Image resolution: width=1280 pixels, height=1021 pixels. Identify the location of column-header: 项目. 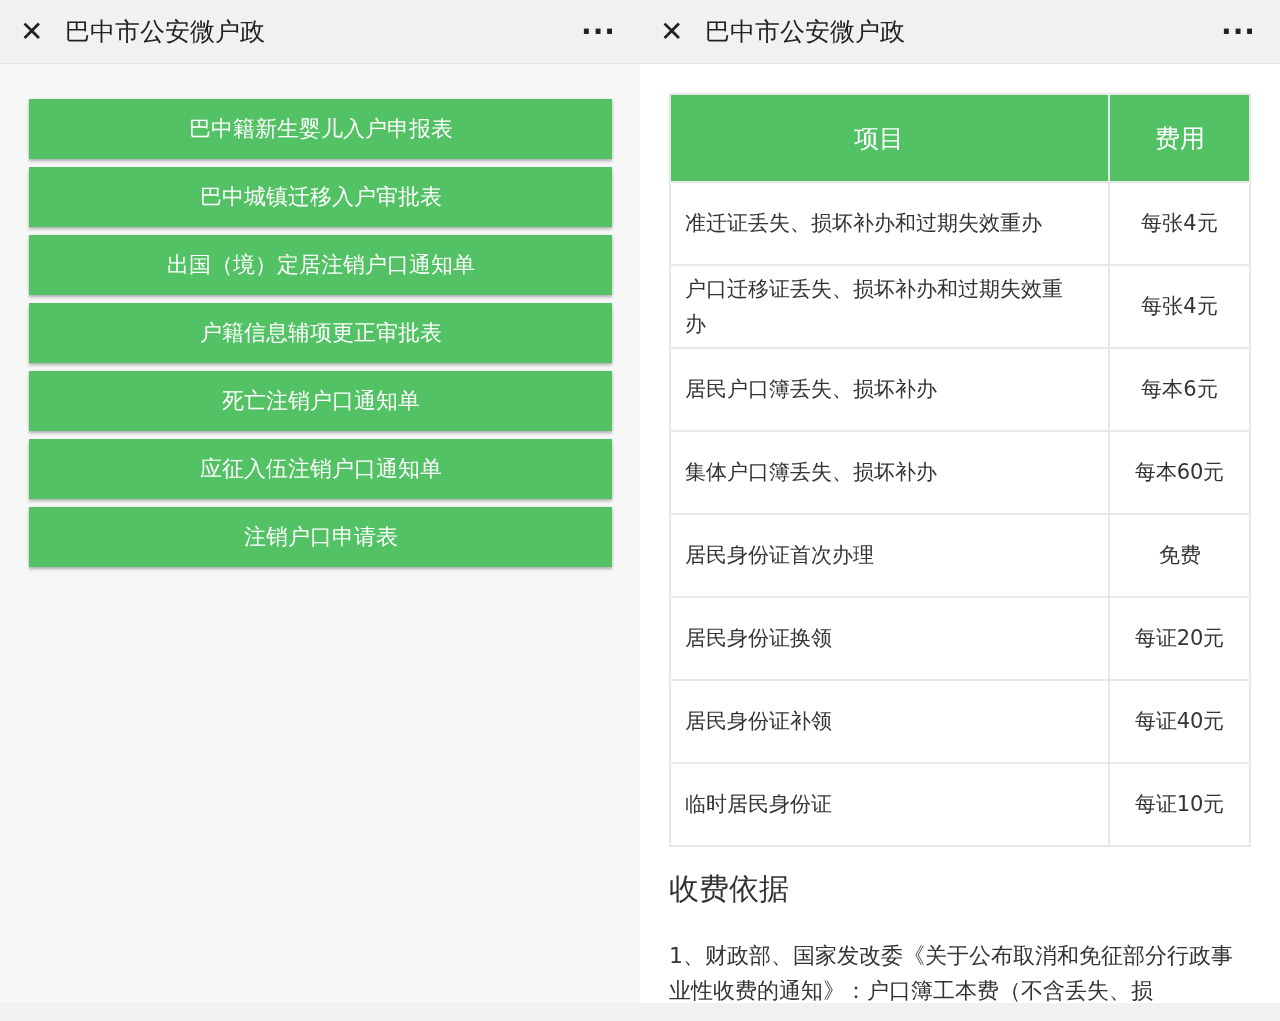
(889, 138).